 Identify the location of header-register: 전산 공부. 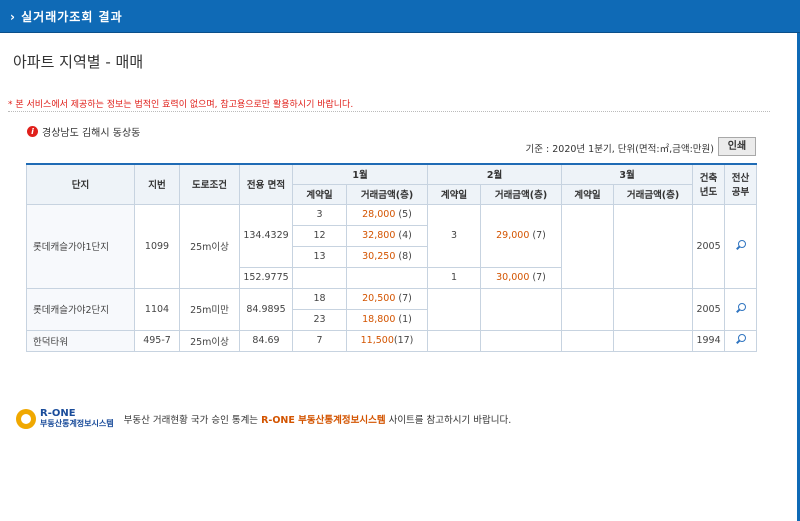
(741, 184).